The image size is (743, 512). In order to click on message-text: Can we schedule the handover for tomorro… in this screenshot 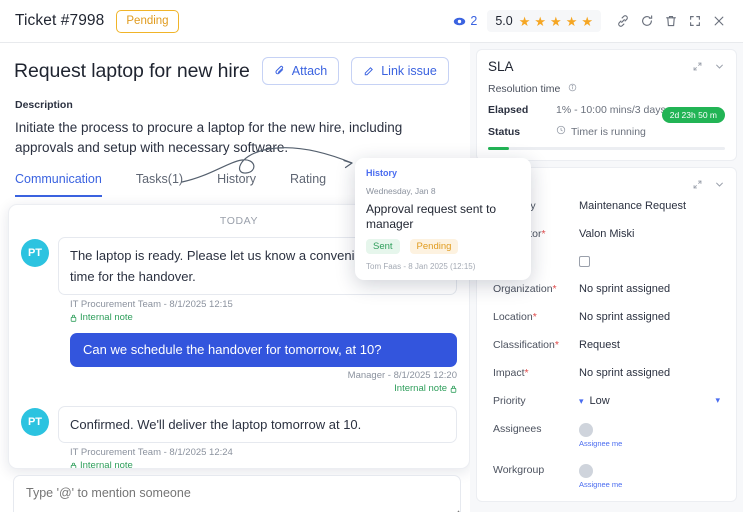, I will do `click(263, 350)`.